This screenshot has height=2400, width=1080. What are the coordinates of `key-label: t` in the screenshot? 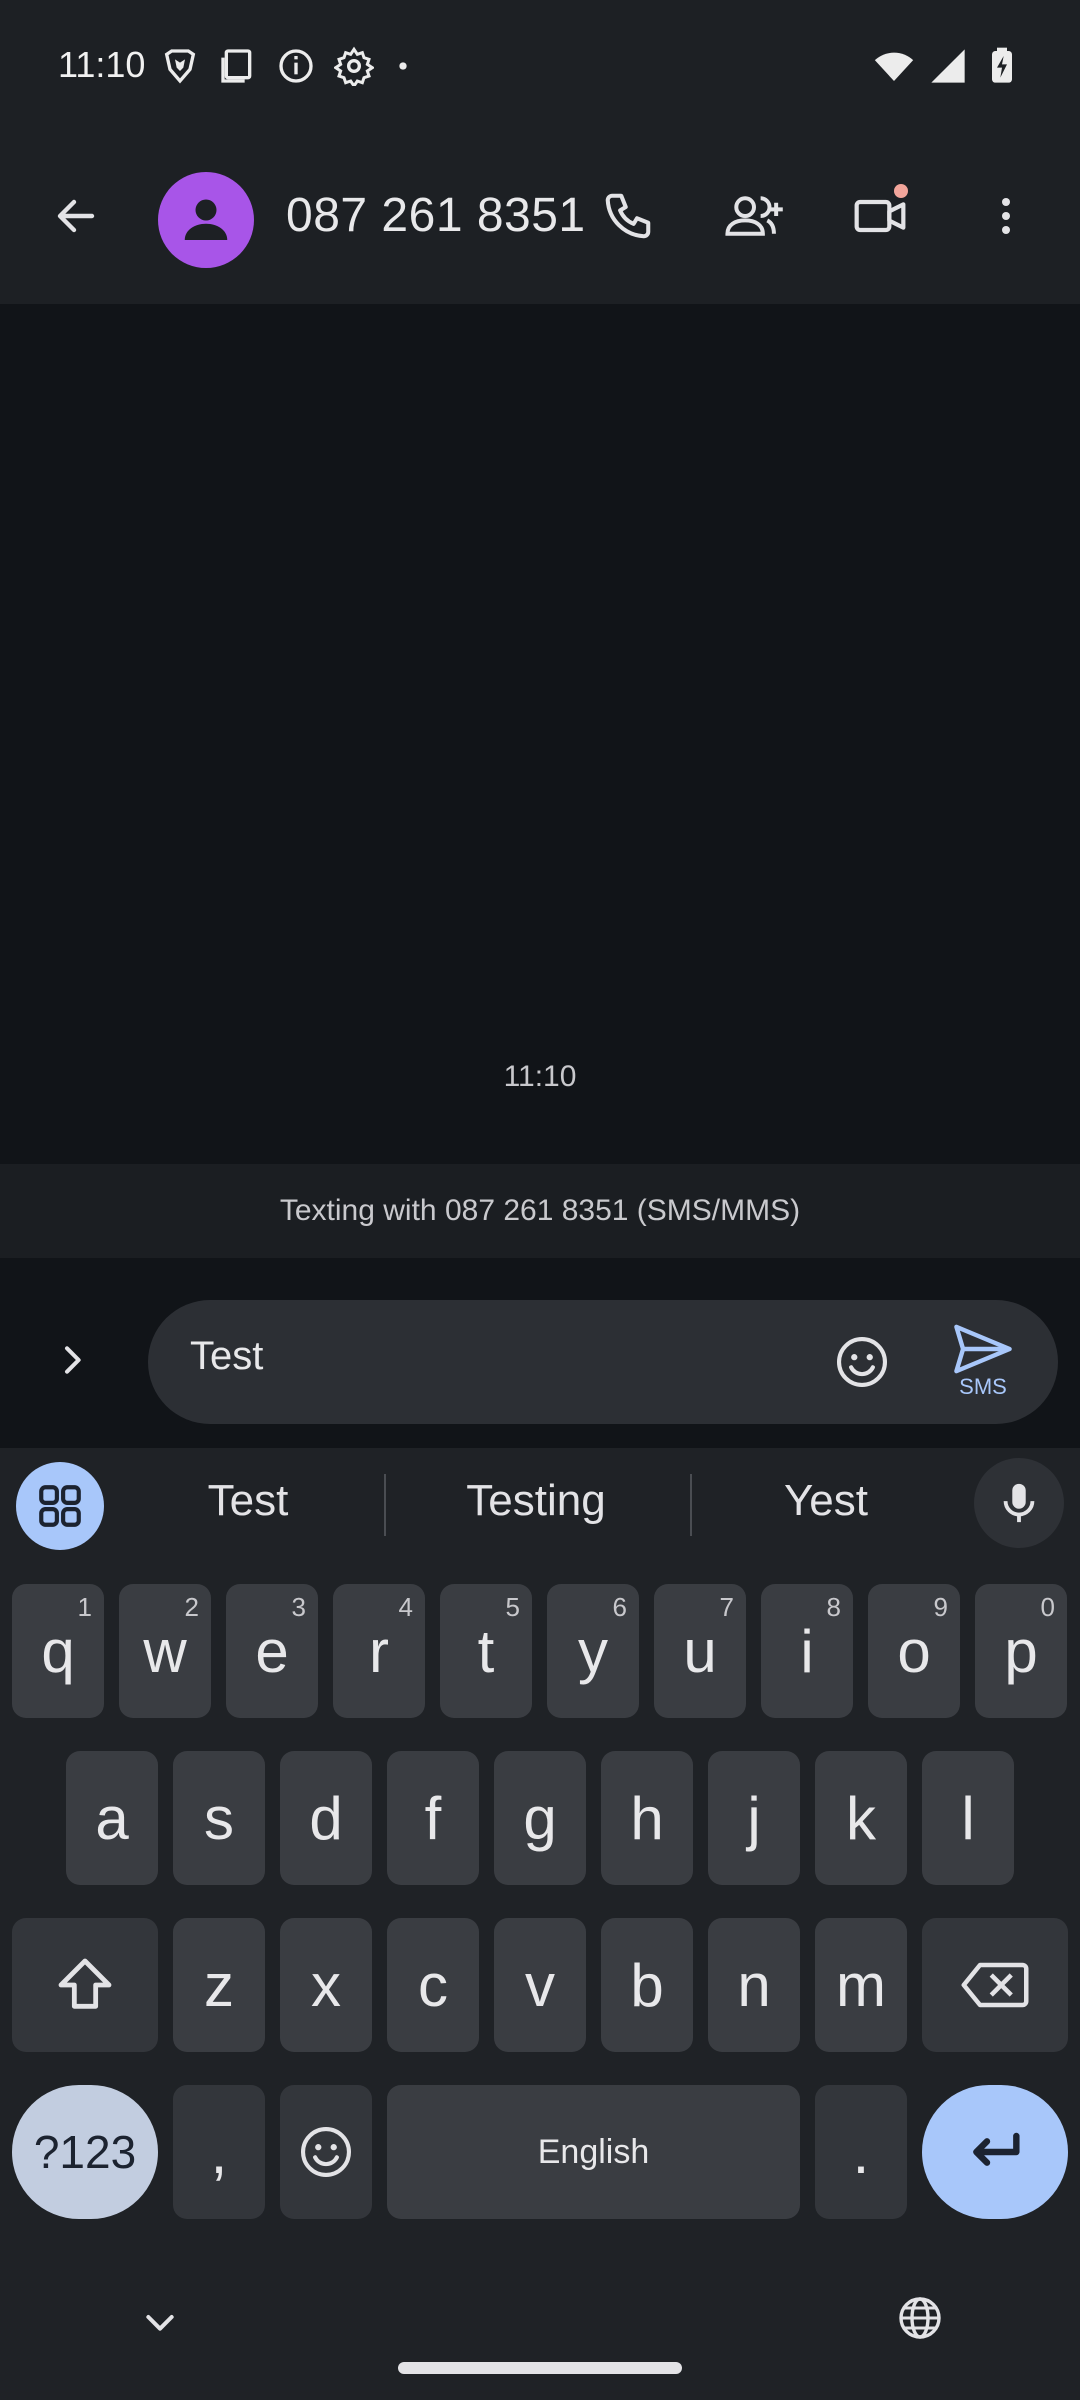 It's located at (486, 1651).